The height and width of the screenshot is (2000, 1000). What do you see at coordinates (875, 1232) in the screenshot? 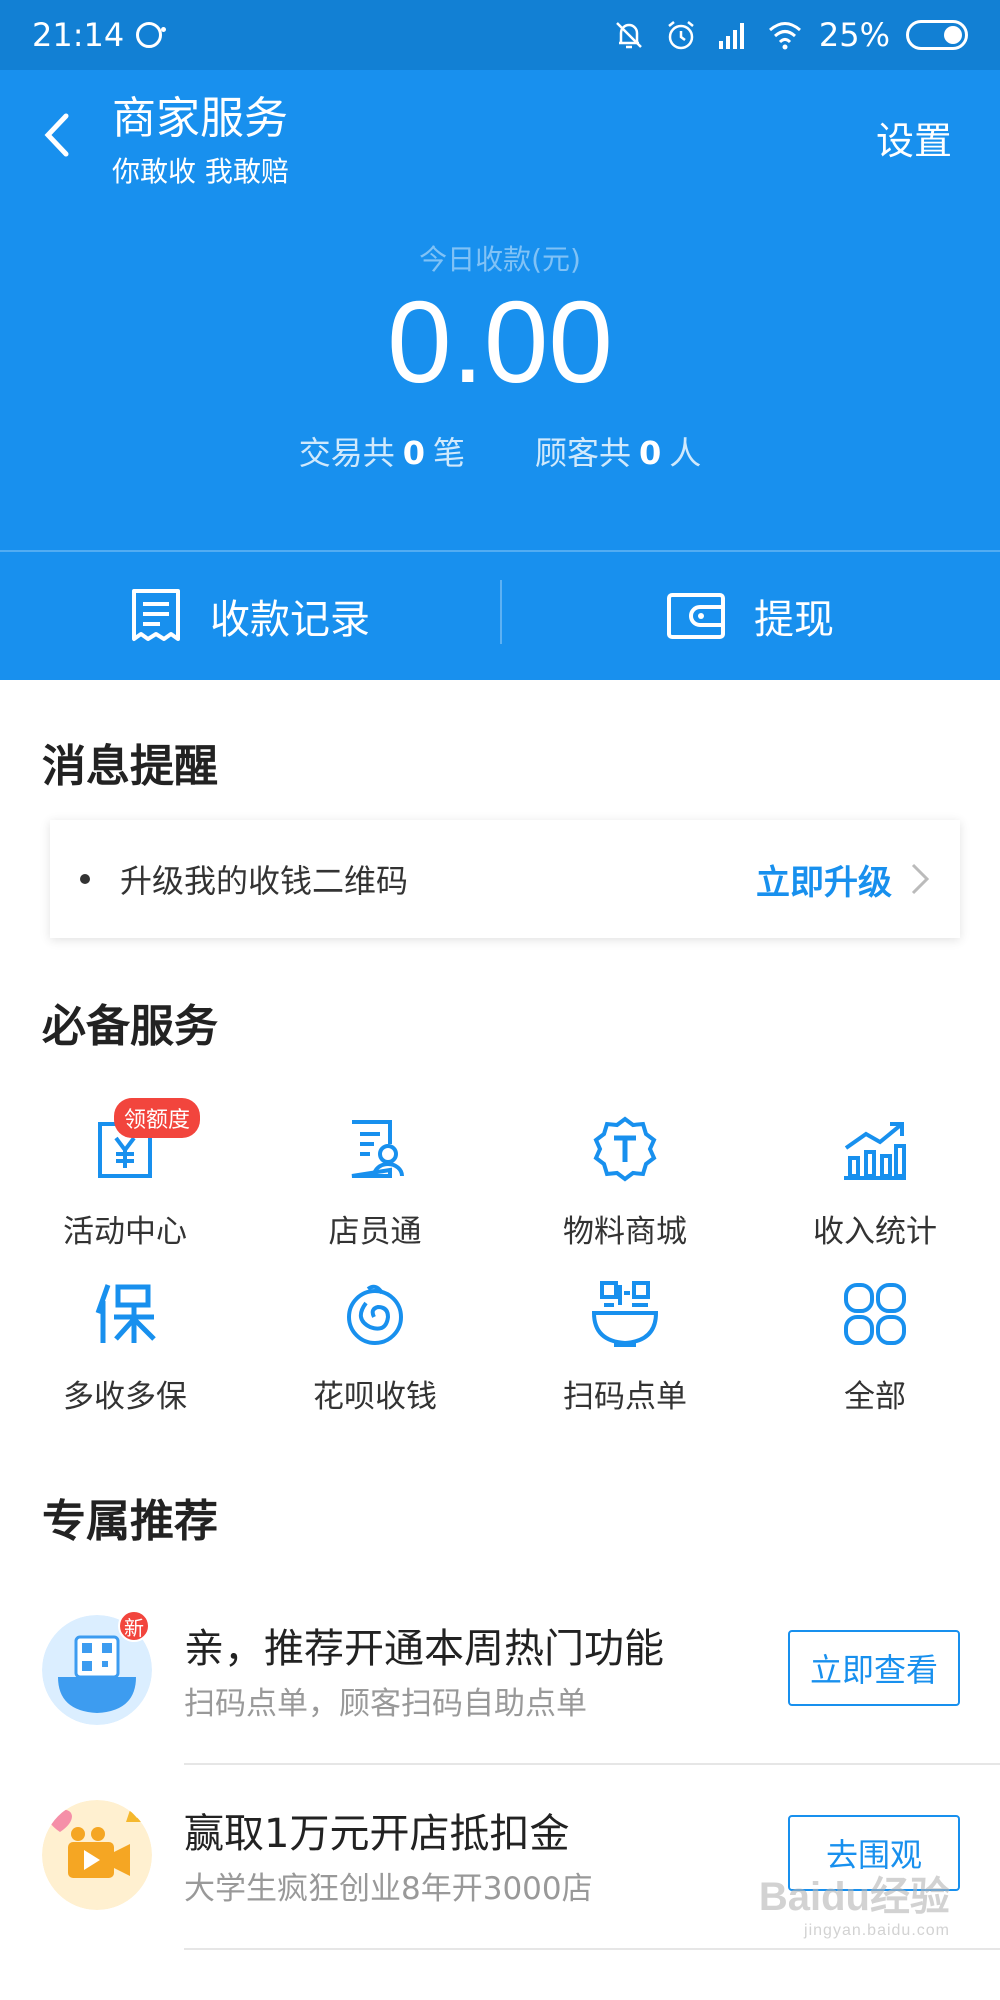
I see `service-label: 收入统计` at bounding box center [875, 1232].